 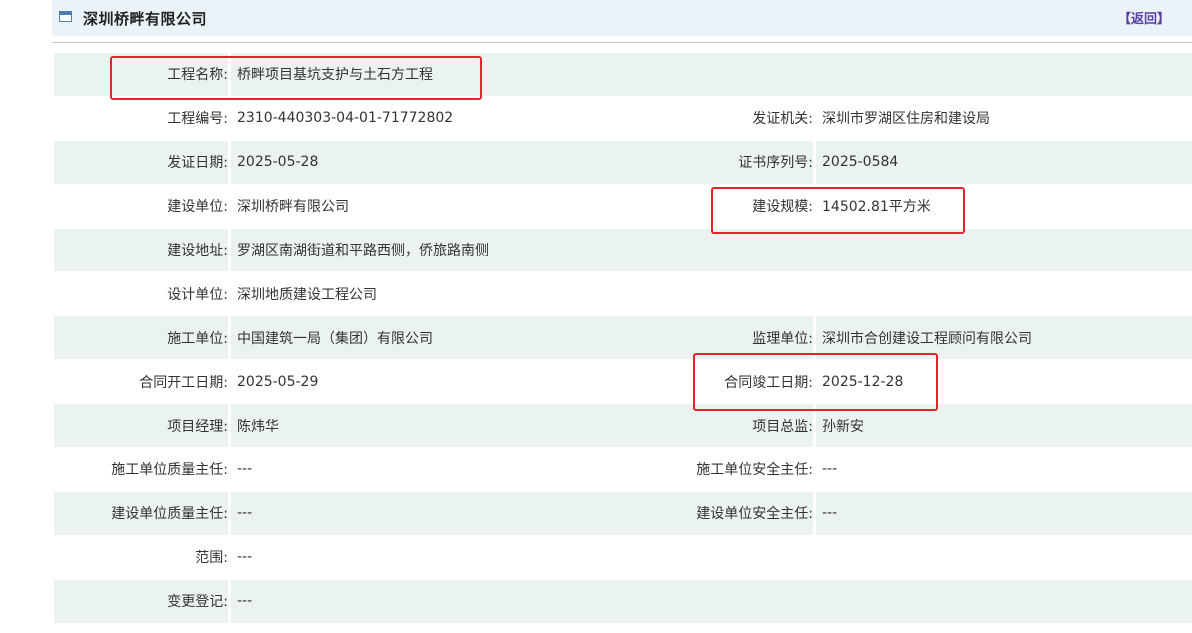 What do you see at coordinates (863, 381) in the screenshot?
I see `field-value: 2025-12-28` at bounding box center [863, 381].